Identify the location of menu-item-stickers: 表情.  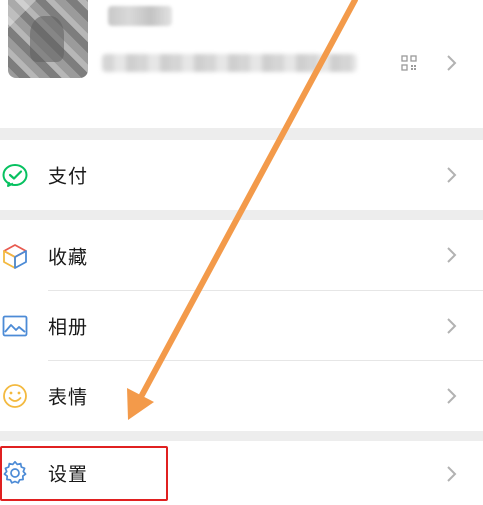
(241, 396).